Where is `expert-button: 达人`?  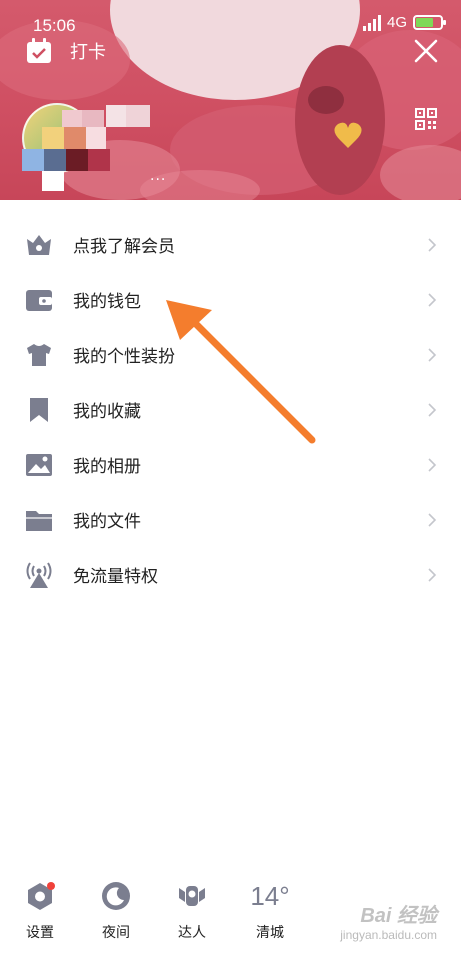
expert-button: 达人 is located at coordinates (192, 911).